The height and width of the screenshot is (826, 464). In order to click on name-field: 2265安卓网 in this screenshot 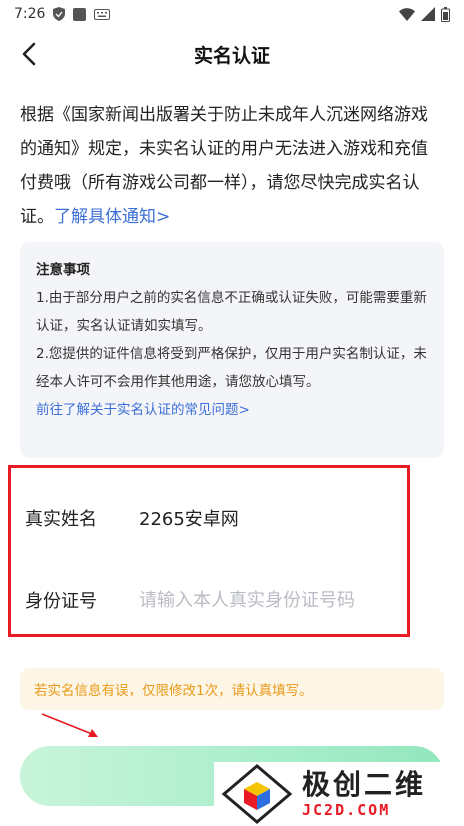, I will do `click(189, 518)`.